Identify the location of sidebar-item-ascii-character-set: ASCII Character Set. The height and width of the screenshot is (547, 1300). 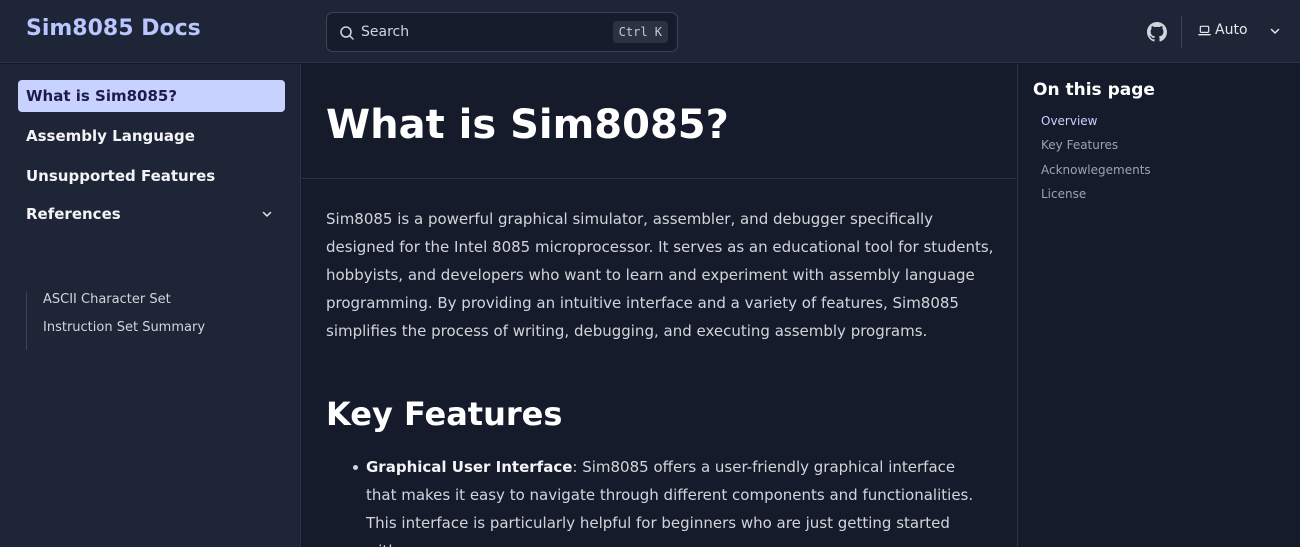
(107, 299).